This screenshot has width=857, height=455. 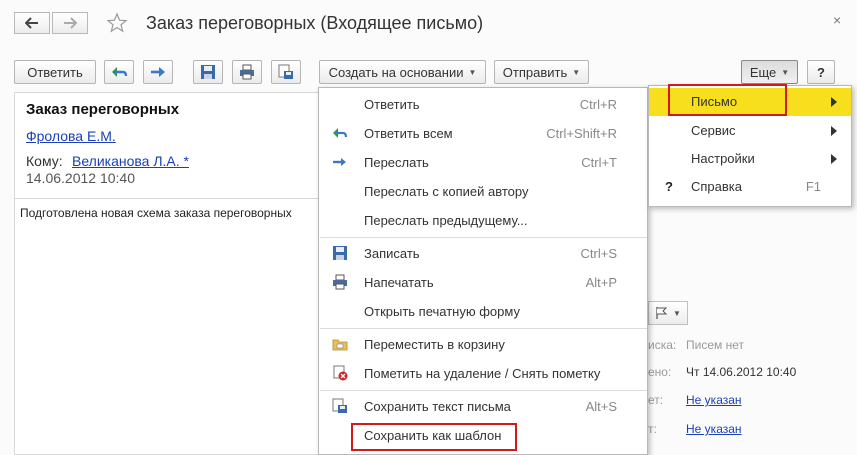 I want to click on delete-mark-icon, so click(x=340, y=373).